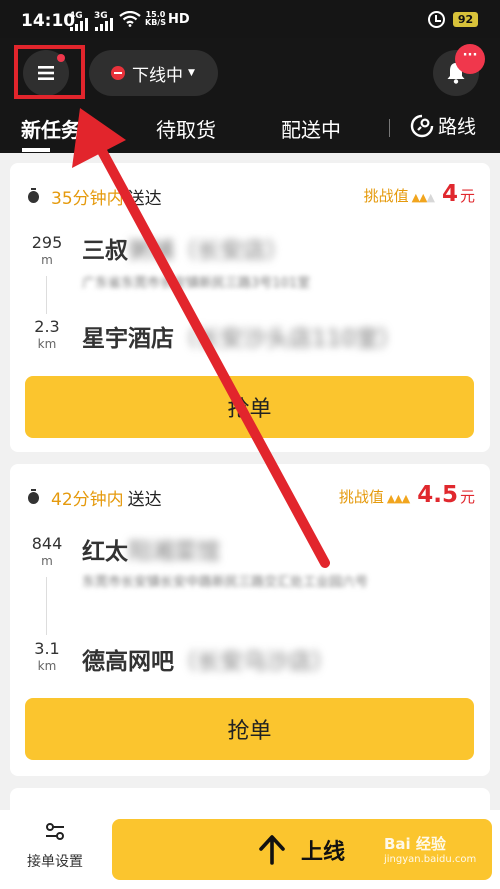 The height and width of the screenshot is (889, 500). Describe the element at coordinates (208, 662) in the screenshot. I see `drop-destination-name: 德高网吧（长安乌沙店）` at that location.